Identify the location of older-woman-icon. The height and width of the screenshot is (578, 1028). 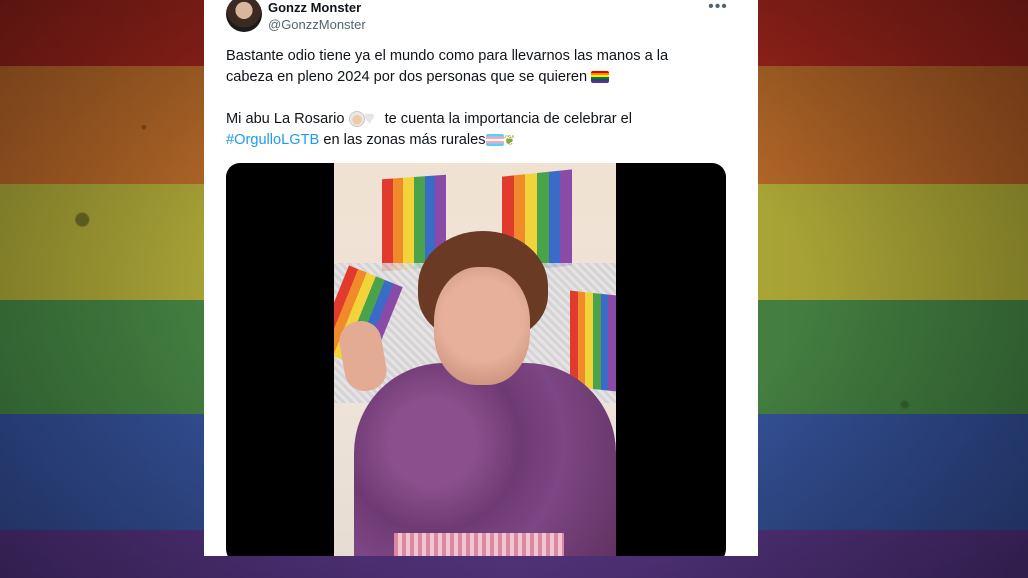
(356, 119).